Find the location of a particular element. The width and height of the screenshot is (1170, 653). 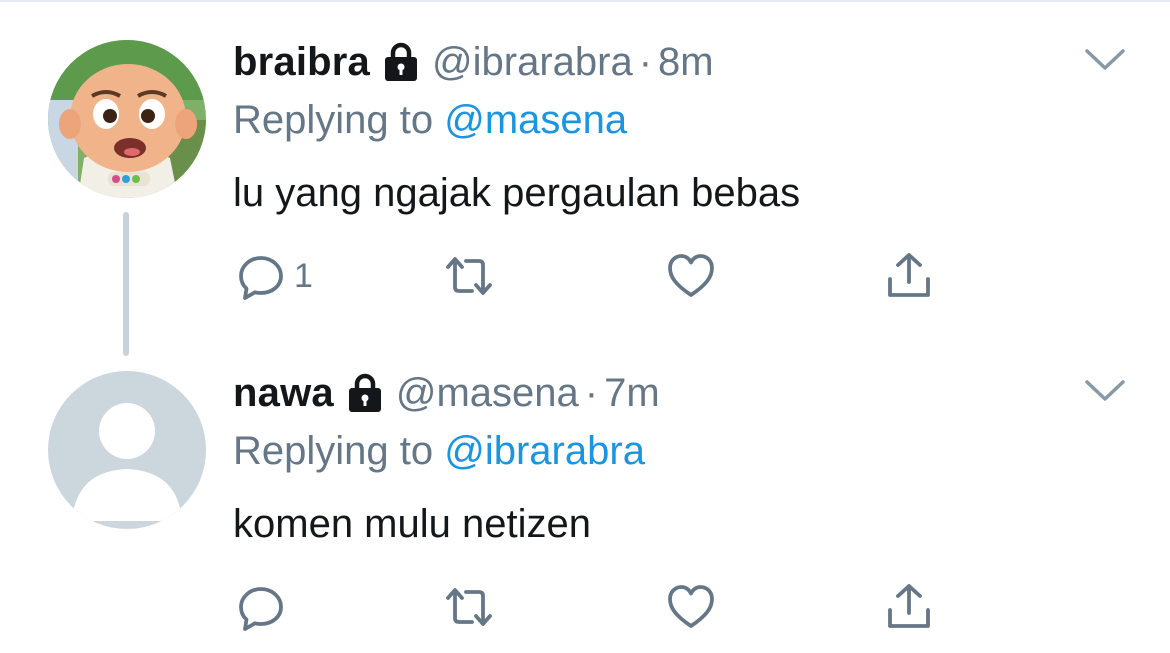

display-name: nawa is located at coordinates (283, 393).